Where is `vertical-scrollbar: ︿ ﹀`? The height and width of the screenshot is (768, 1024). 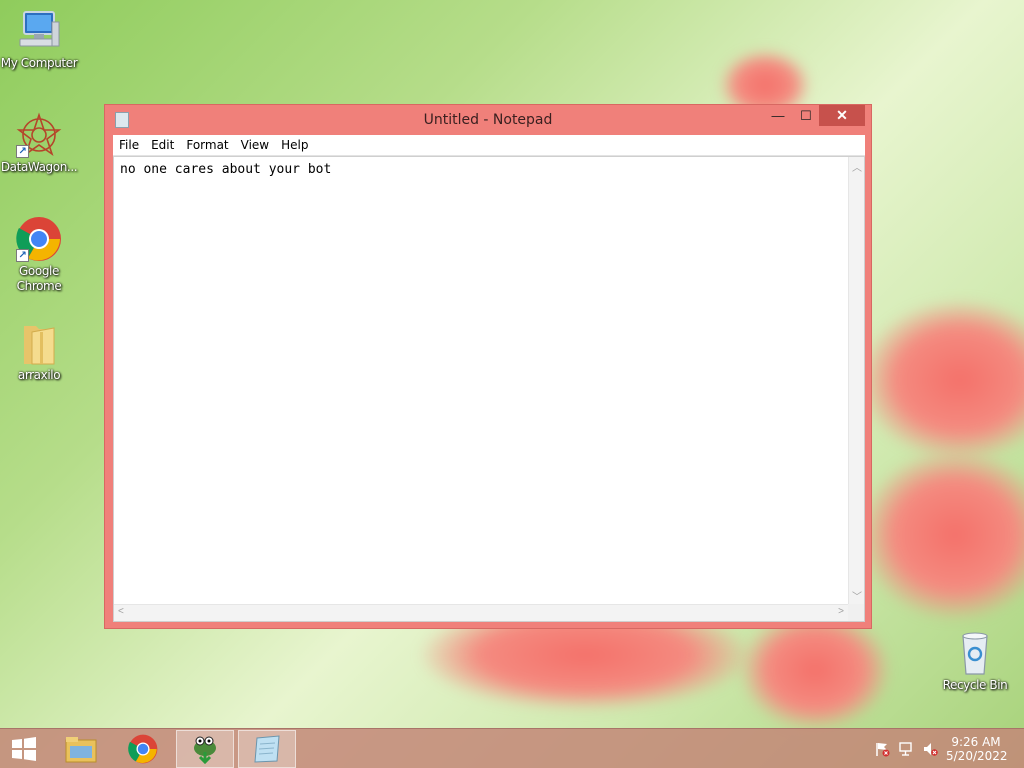
vertical-scrollbar: ︿ ﹀ is located at coordinates (856, 381).